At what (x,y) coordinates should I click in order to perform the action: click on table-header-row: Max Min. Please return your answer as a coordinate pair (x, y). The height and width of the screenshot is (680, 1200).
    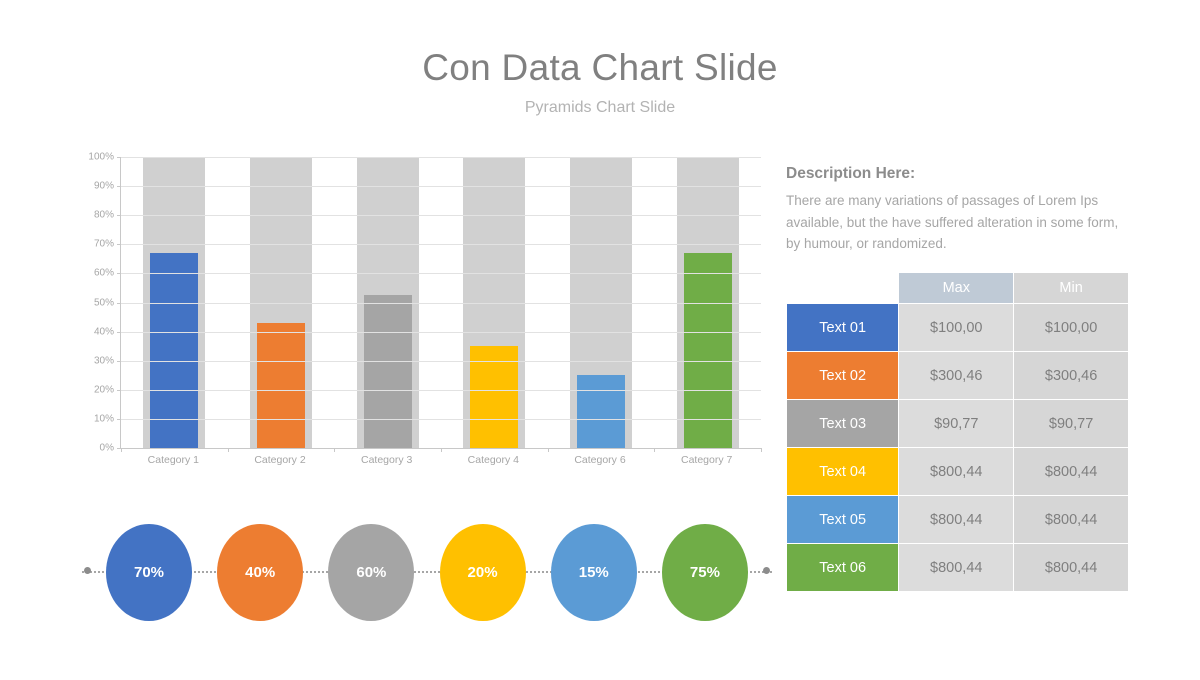
    Looking at the image, I should click on (957, 288).